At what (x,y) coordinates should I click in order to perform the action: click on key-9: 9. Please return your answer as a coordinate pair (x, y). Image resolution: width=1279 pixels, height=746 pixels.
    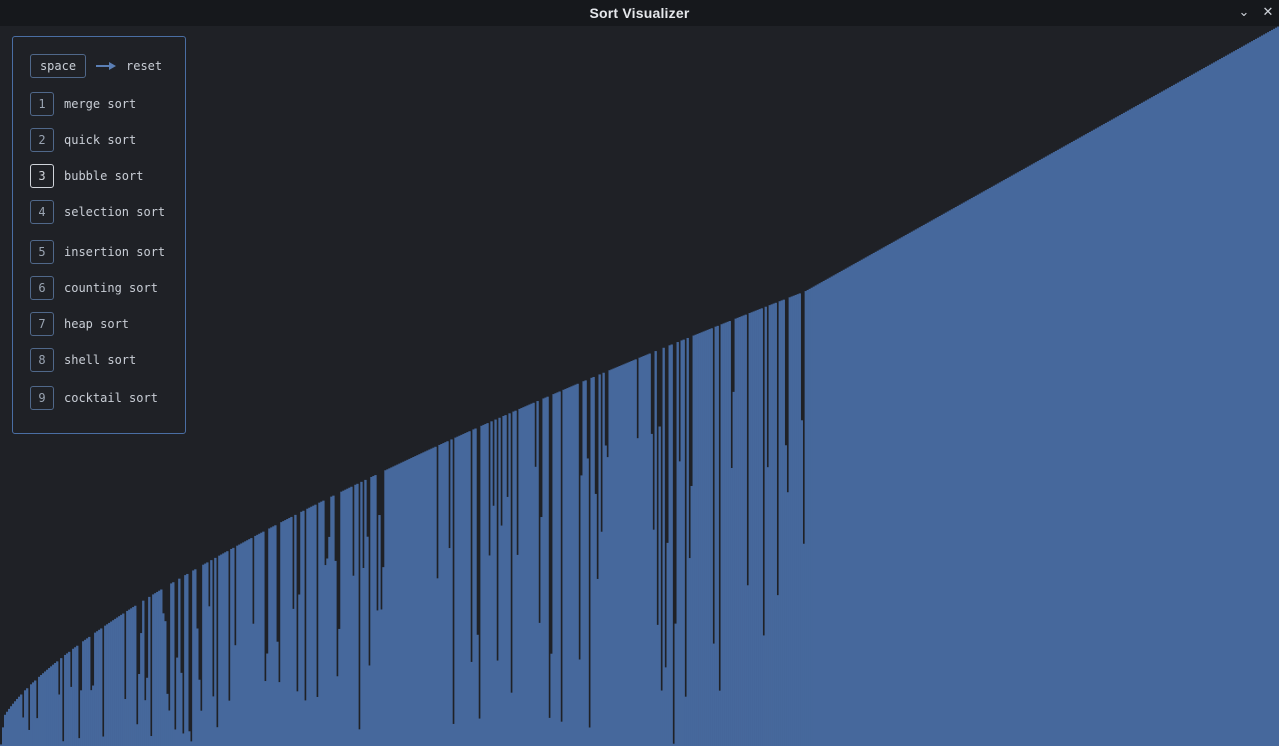
    Looking at the image, I should click on (42, 398).